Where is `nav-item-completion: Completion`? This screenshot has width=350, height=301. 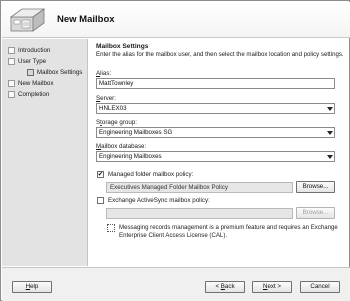 nav-item-completion: Completion is located at coordinates (28, 94).